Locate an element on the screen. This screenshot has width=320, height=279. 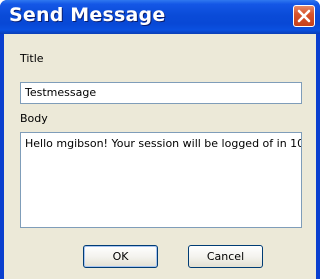
title-bar: Send Message is located at coordinates (160, 17).